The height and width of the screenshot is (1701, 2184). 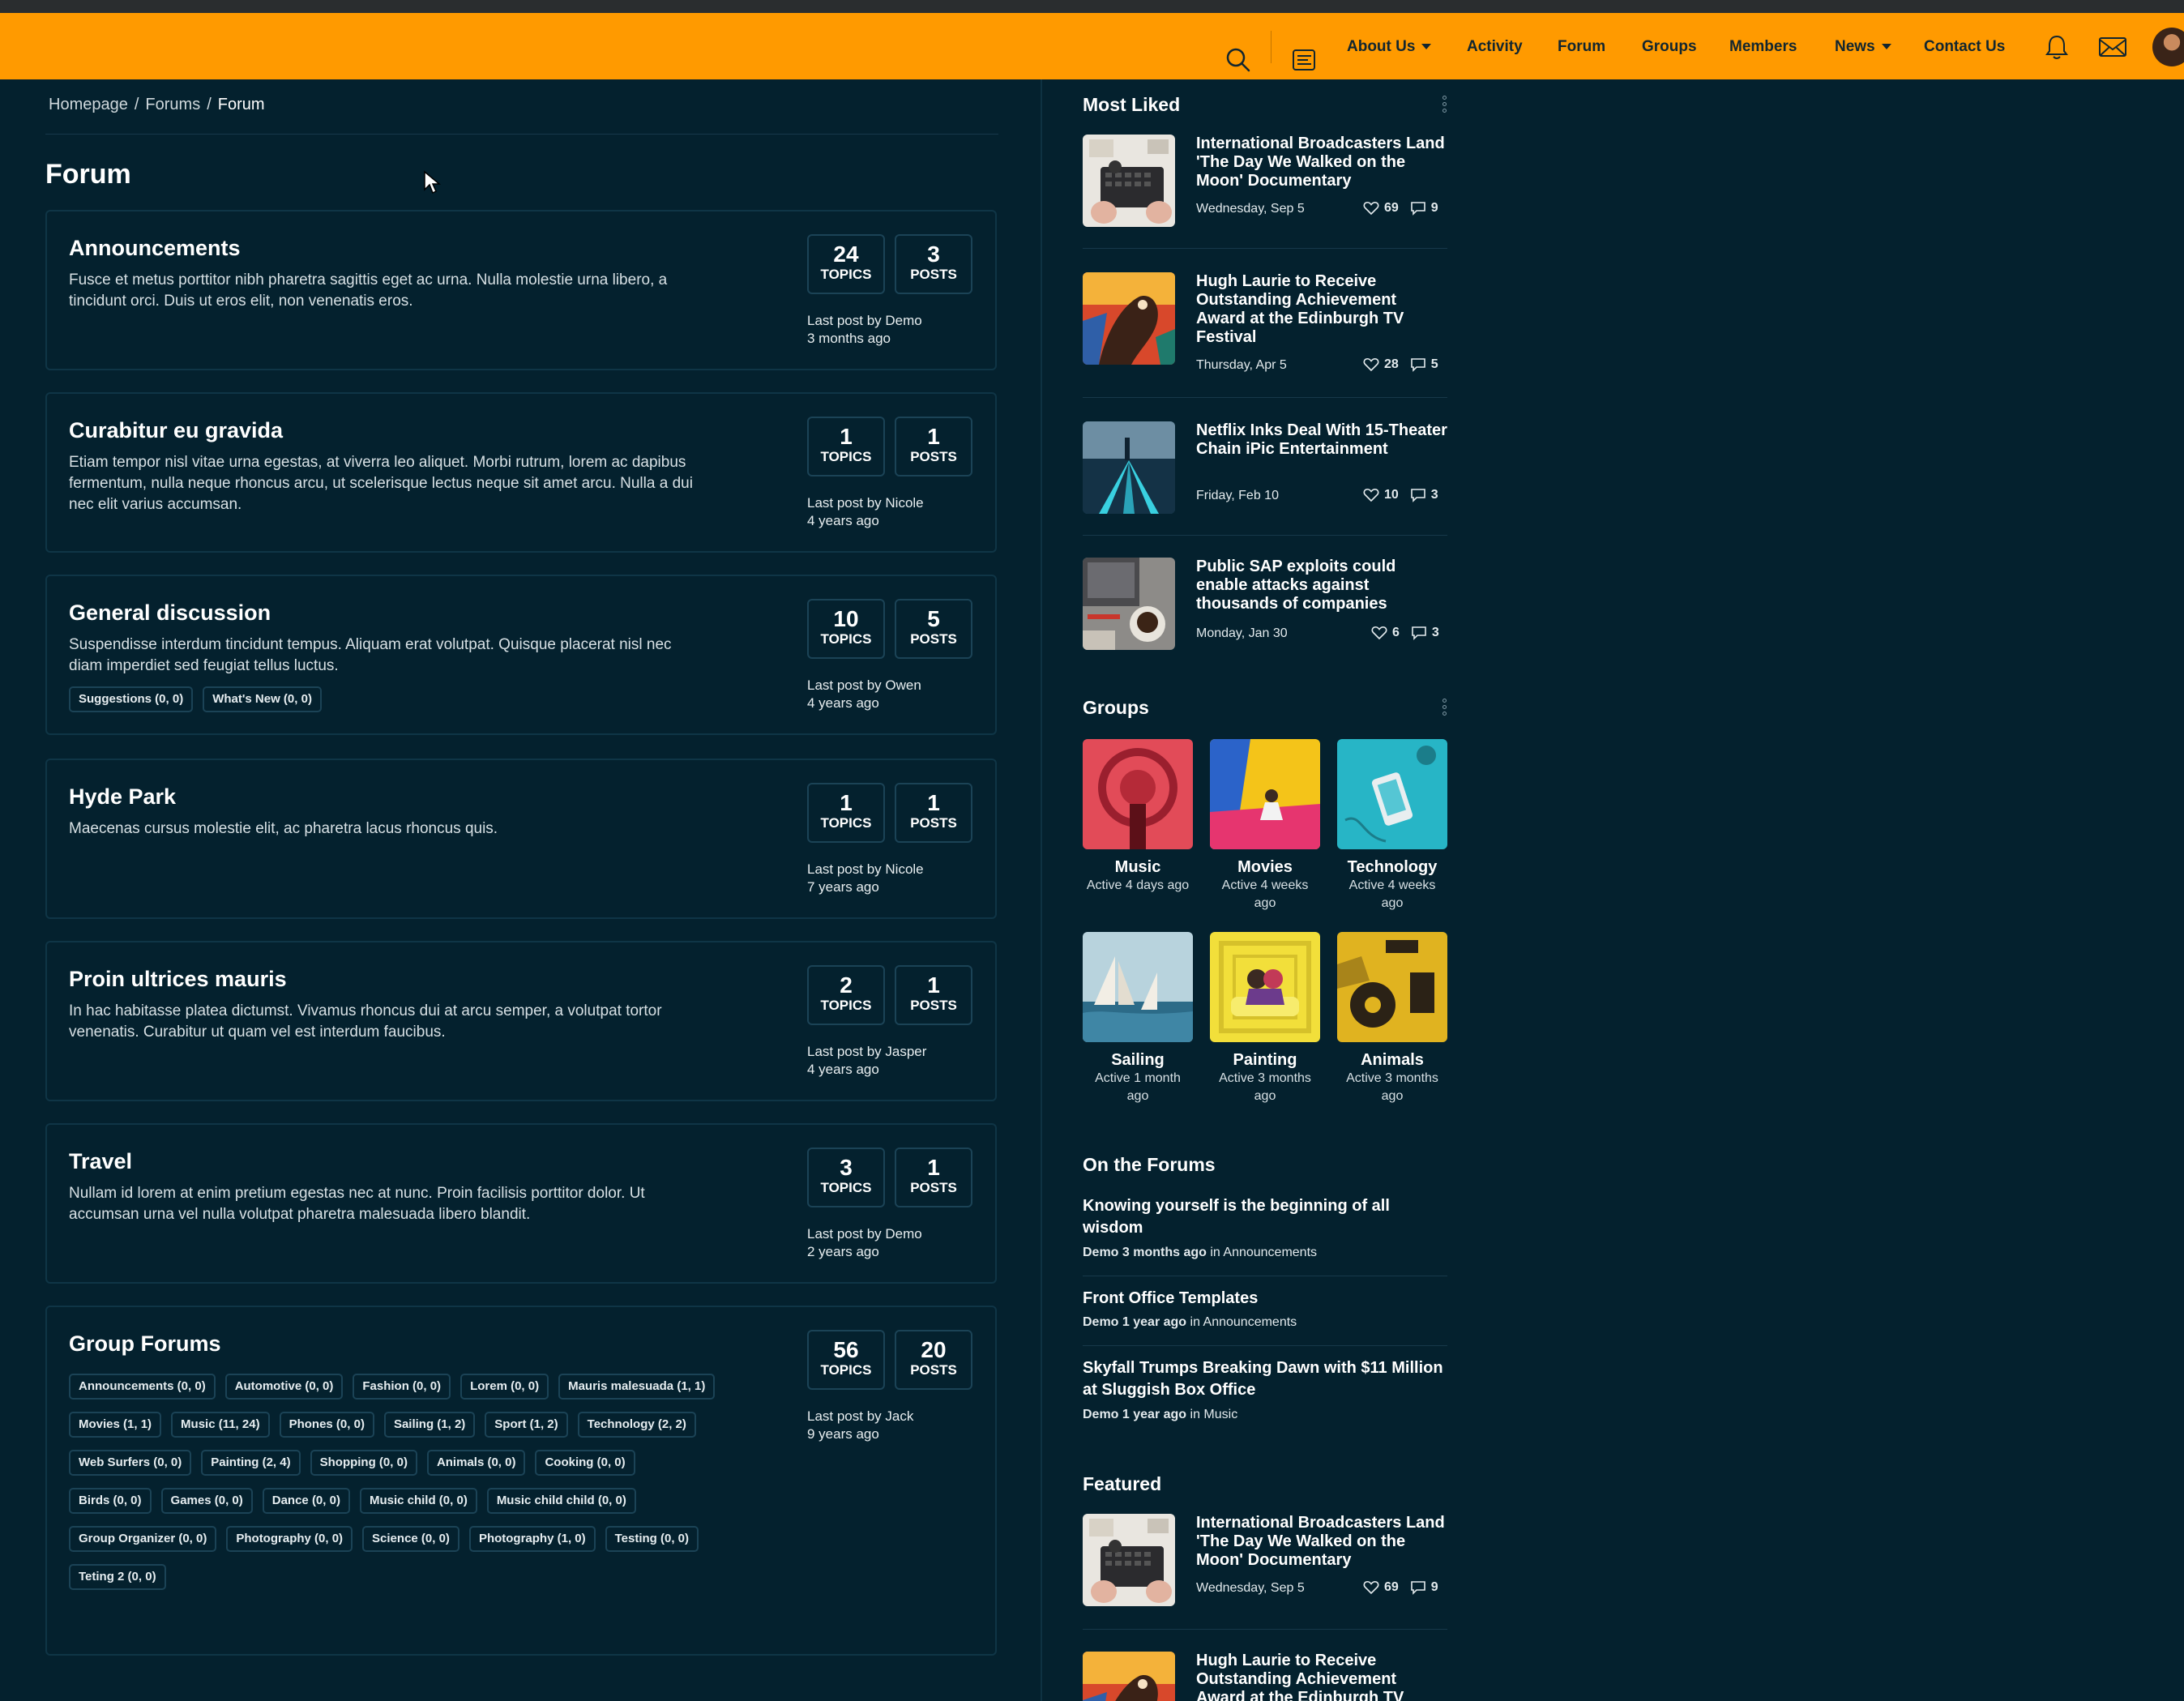 I want to click on subforum-tag: Music child child (0, 0), so click(x=561, y=1501).